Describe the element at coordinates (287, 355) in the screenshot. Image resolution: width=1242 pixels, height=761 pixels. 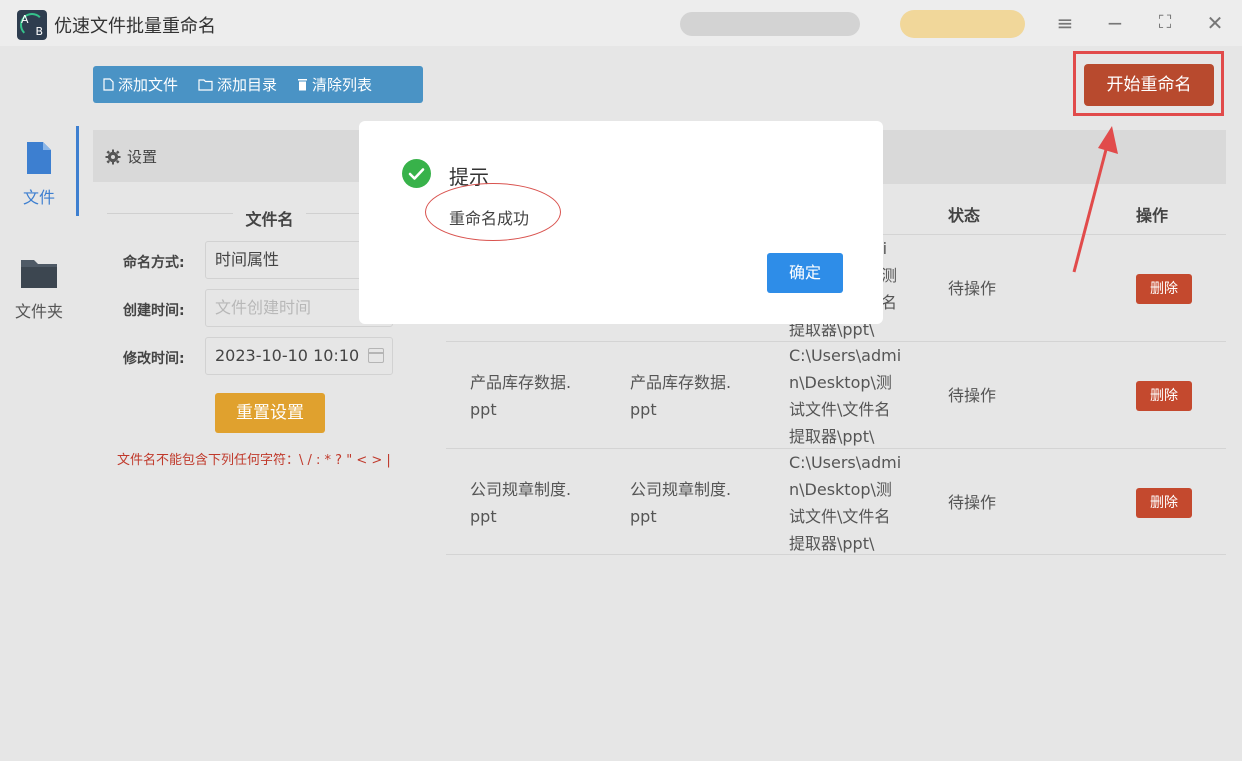
I see `modified-time-value: 2023-10-10 10:10` at that location.